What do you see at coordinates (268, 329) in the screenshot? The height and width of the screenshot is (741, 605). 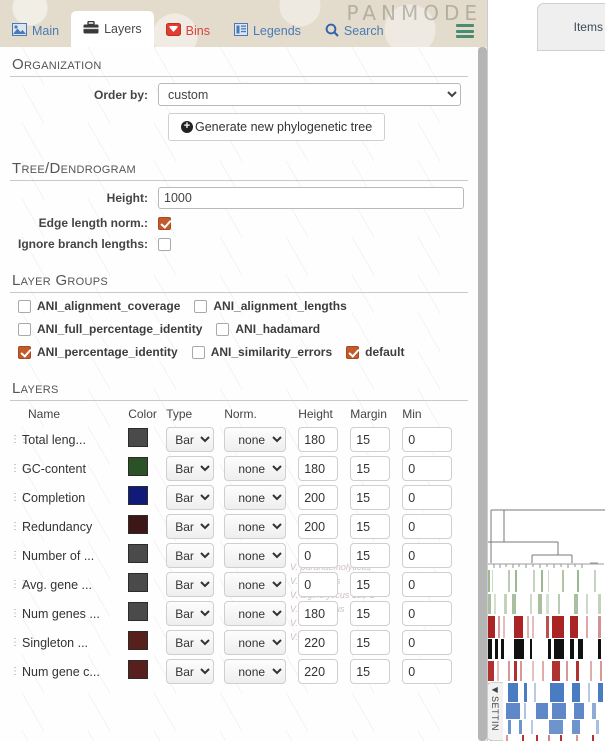 I see `layer-group-ani-hadamard: ANI_hadamard` at bounding box center [268, 329].